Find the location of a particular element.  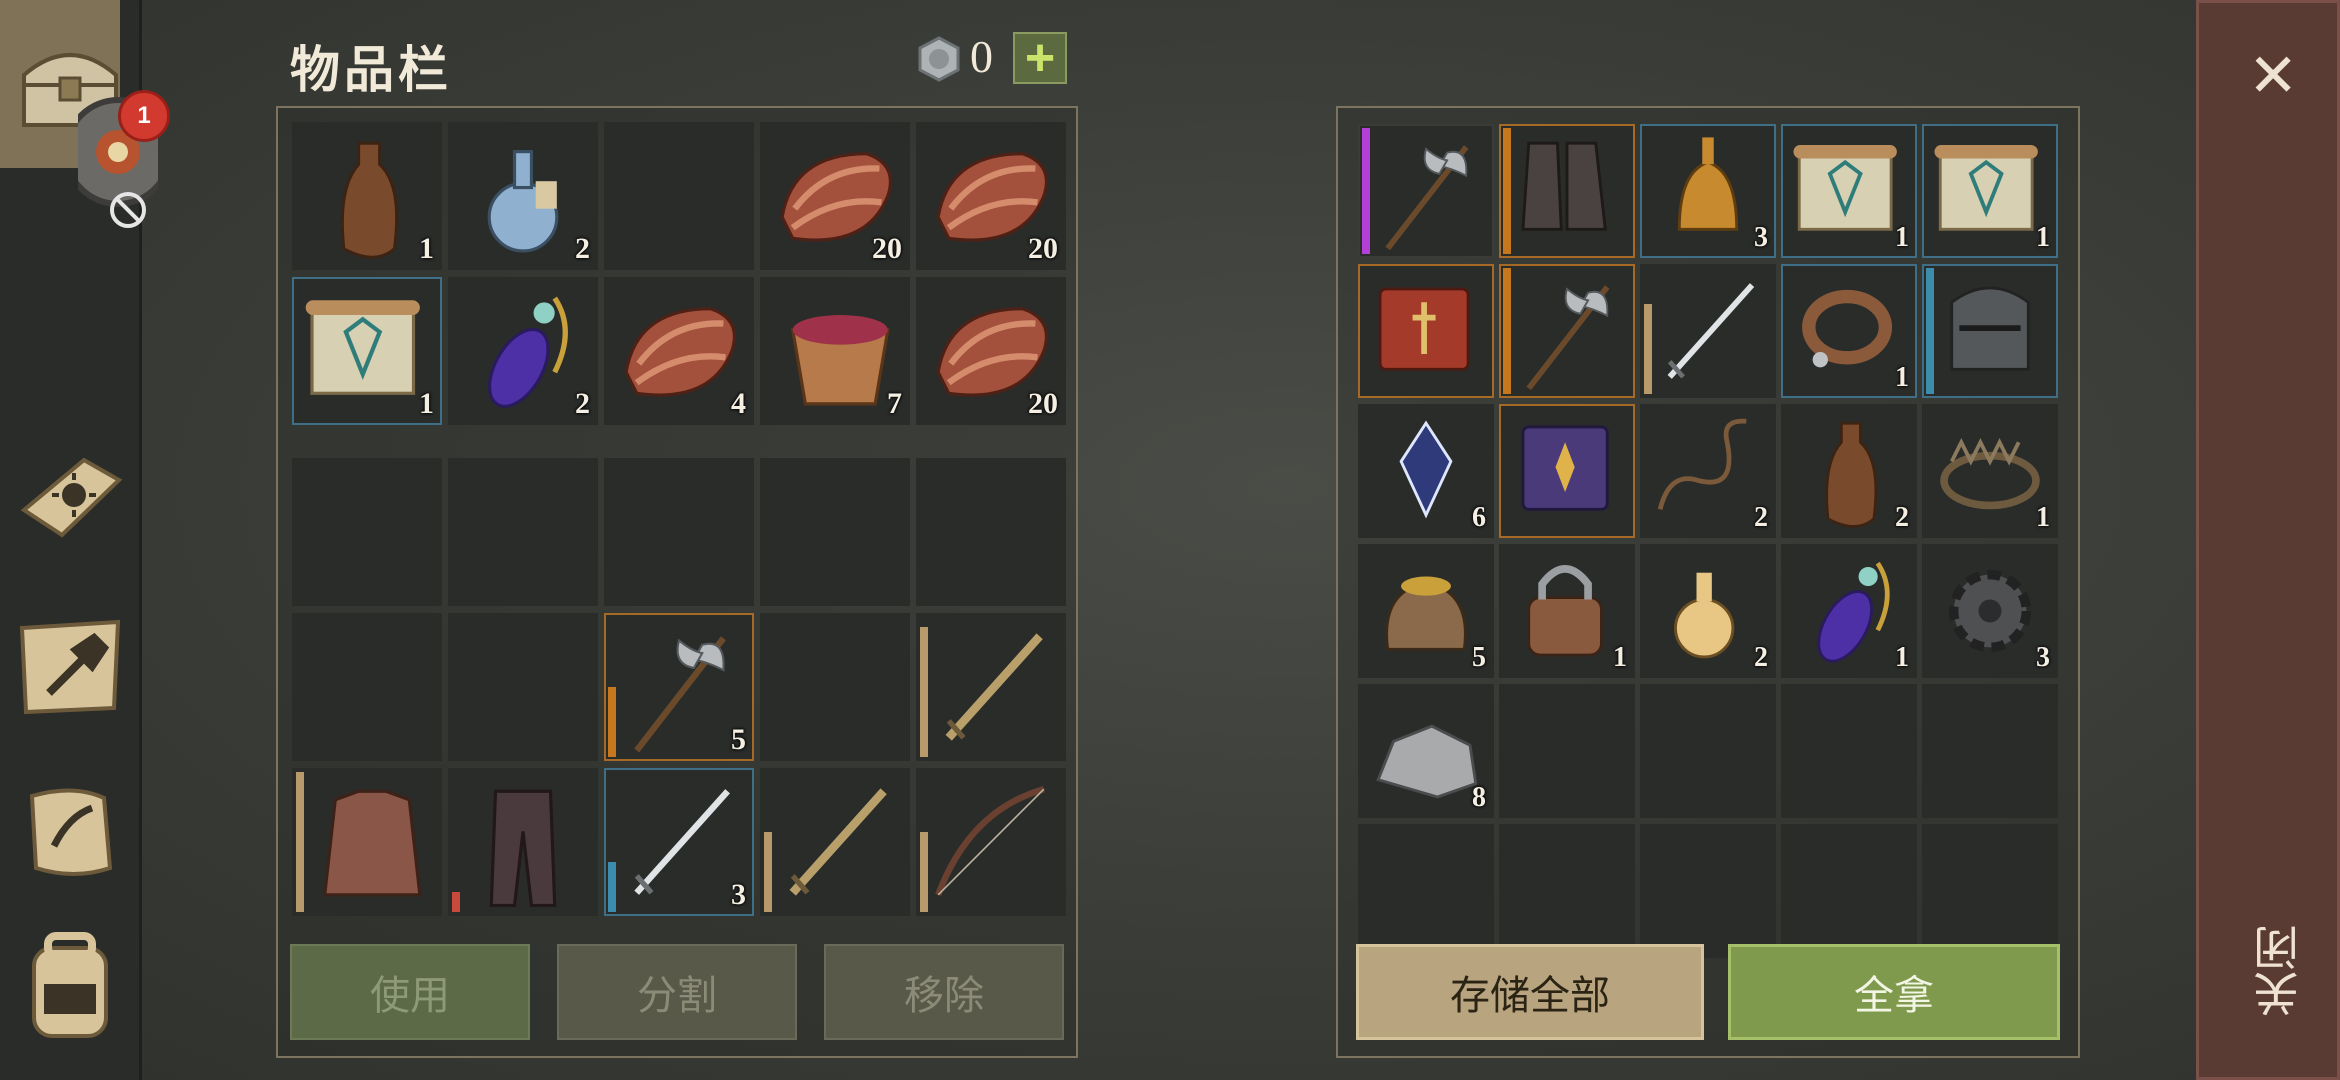

close-label: 关闭 is located at coordinates (2276, 971).